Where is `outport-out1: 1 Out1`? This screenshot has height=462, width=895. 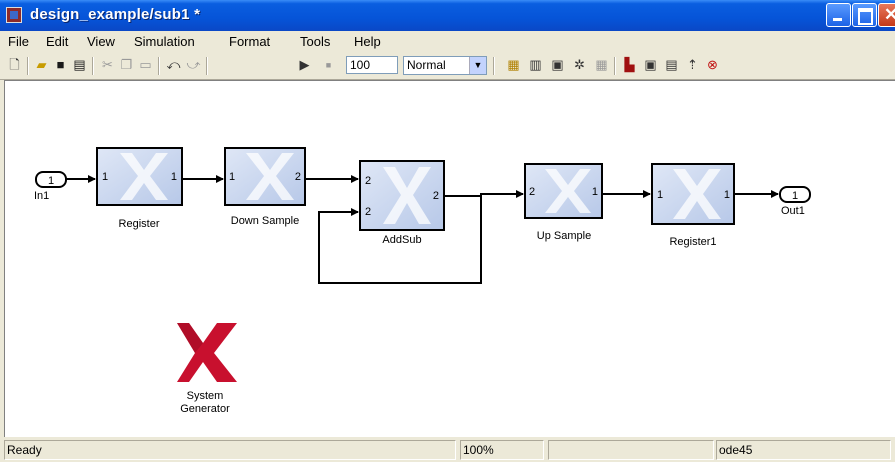 outport-out1: 1 Out1 is located at coordinates (795, 201).